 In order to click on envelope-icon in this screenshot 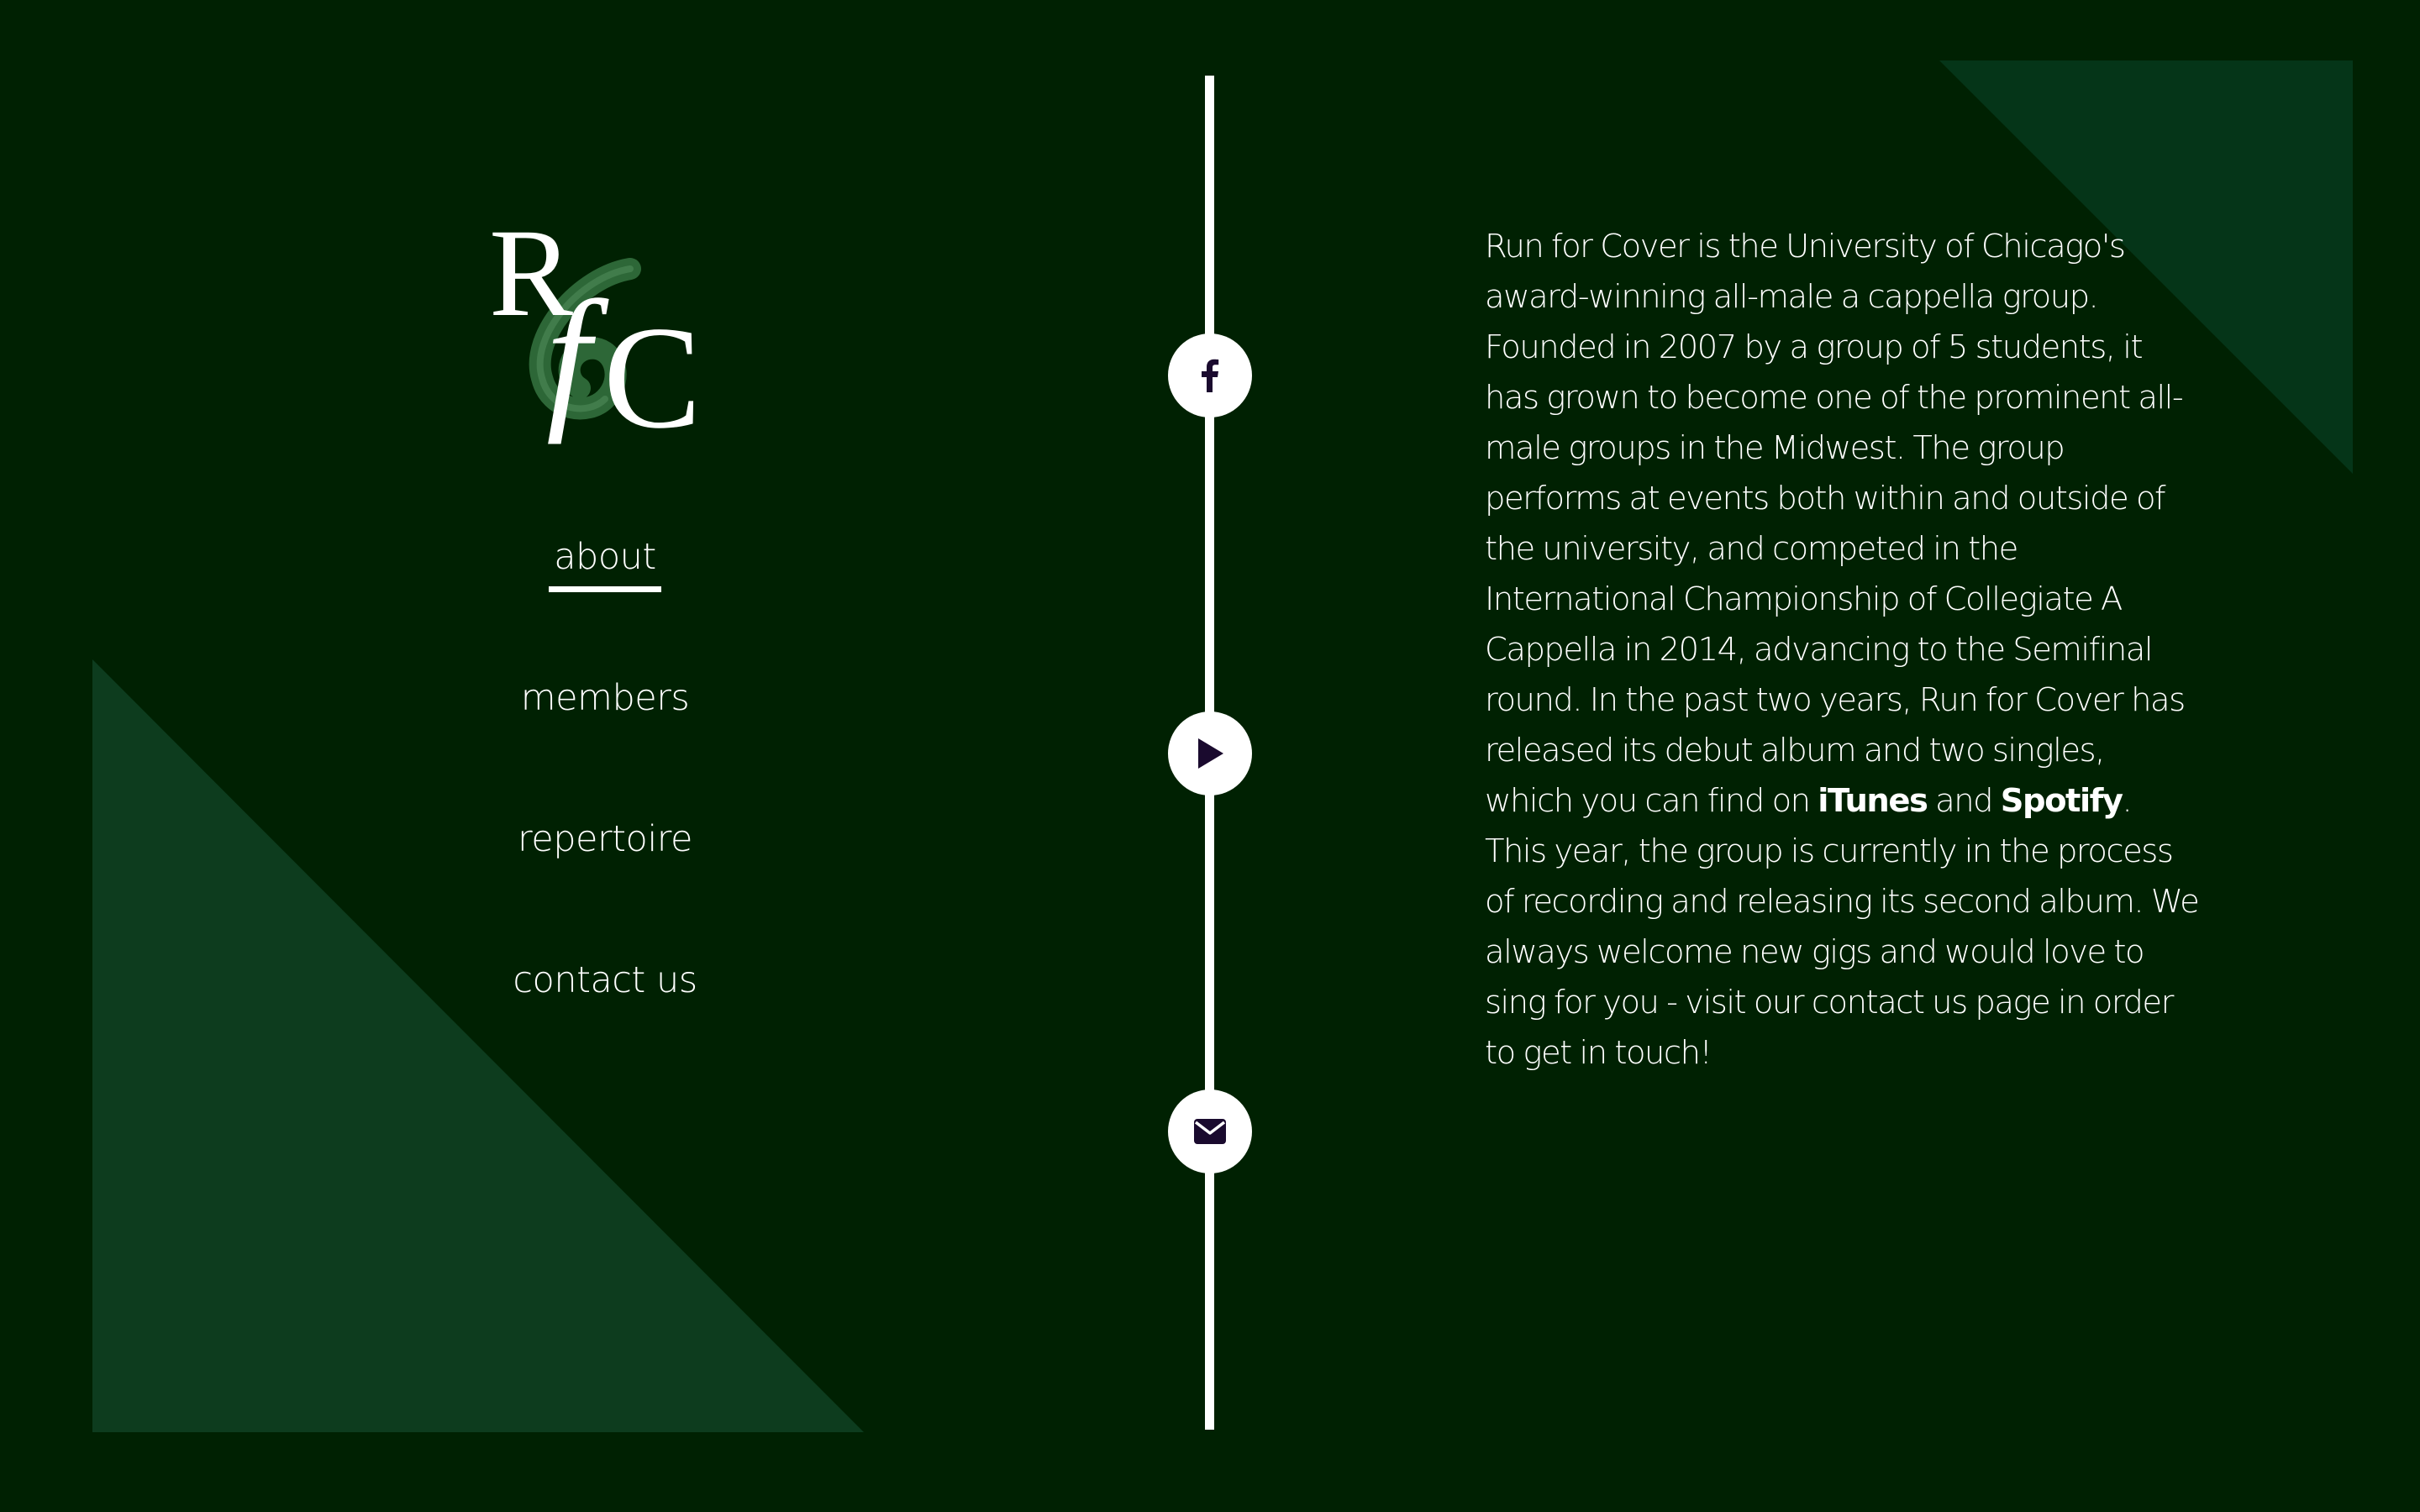, I will do `click(1210, 1131)`.